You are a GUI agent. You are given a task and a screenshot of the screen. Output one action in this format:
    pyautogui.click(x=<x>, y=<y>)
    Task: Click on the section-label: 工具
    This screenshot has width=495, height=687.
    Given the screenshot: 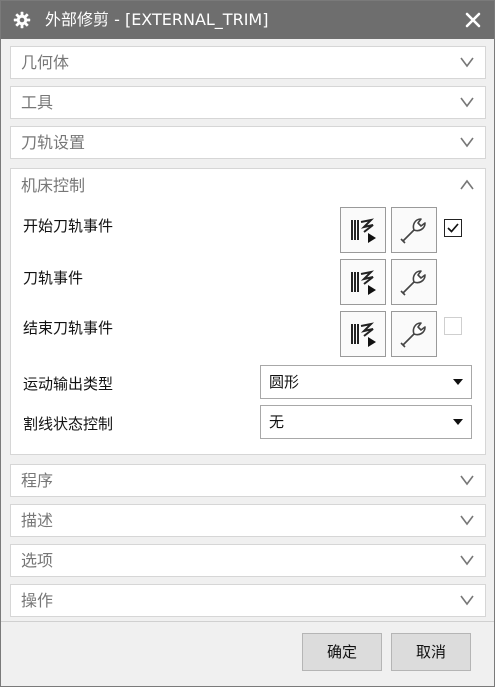 What is the action you would take?
    pyautogui.click(x=37, y=102)
    